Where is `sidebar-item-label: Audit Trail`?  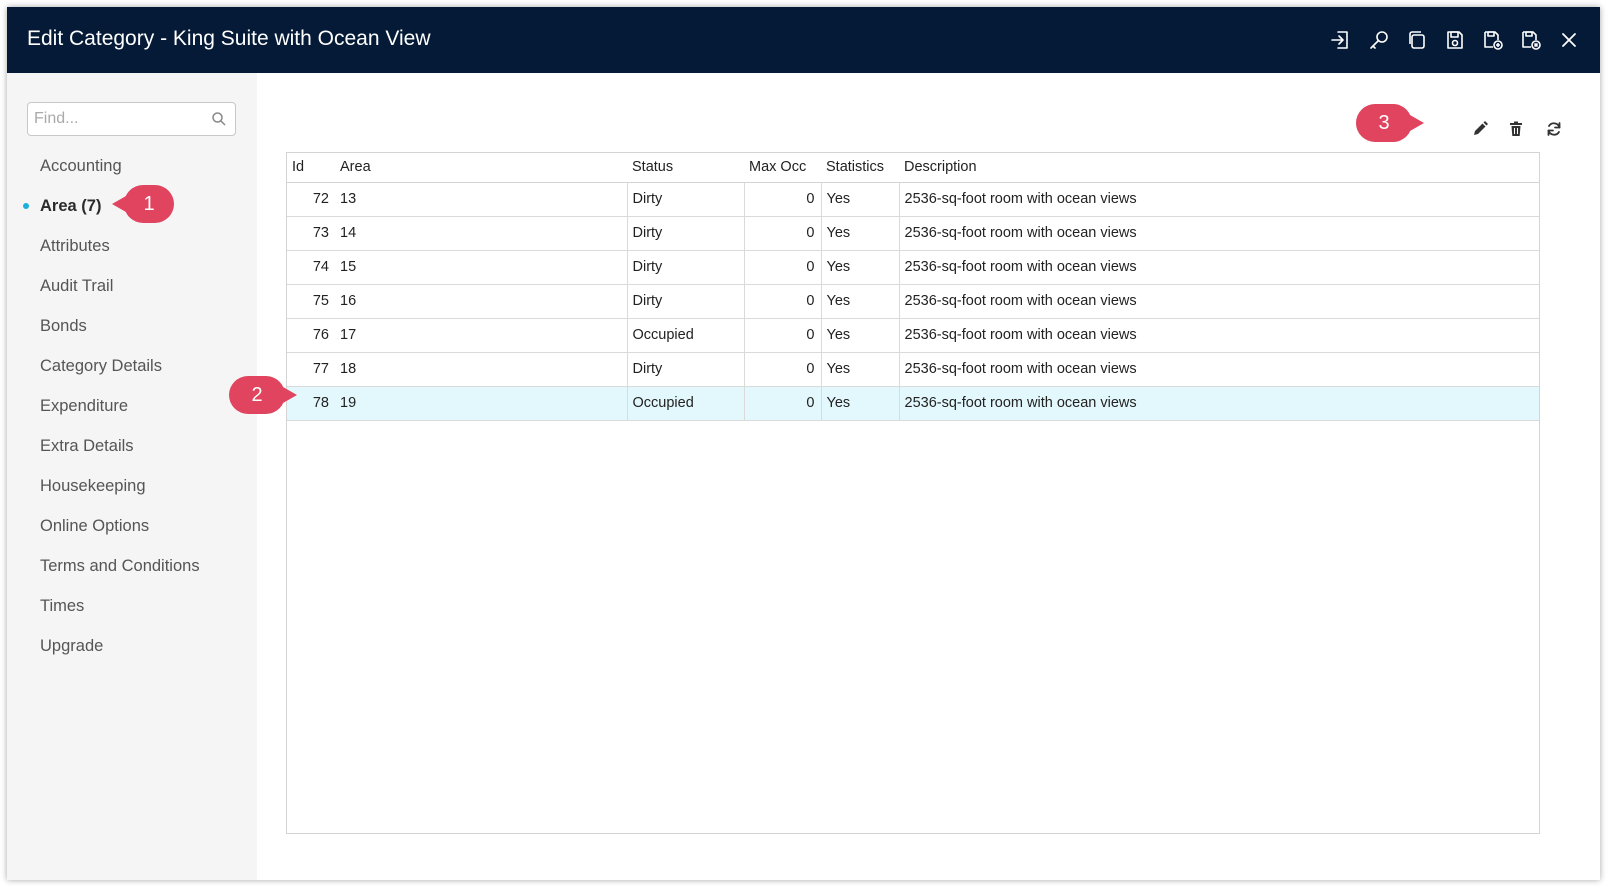
sidebar-item-label: Audit Trail is located at coordinates (77, 286).